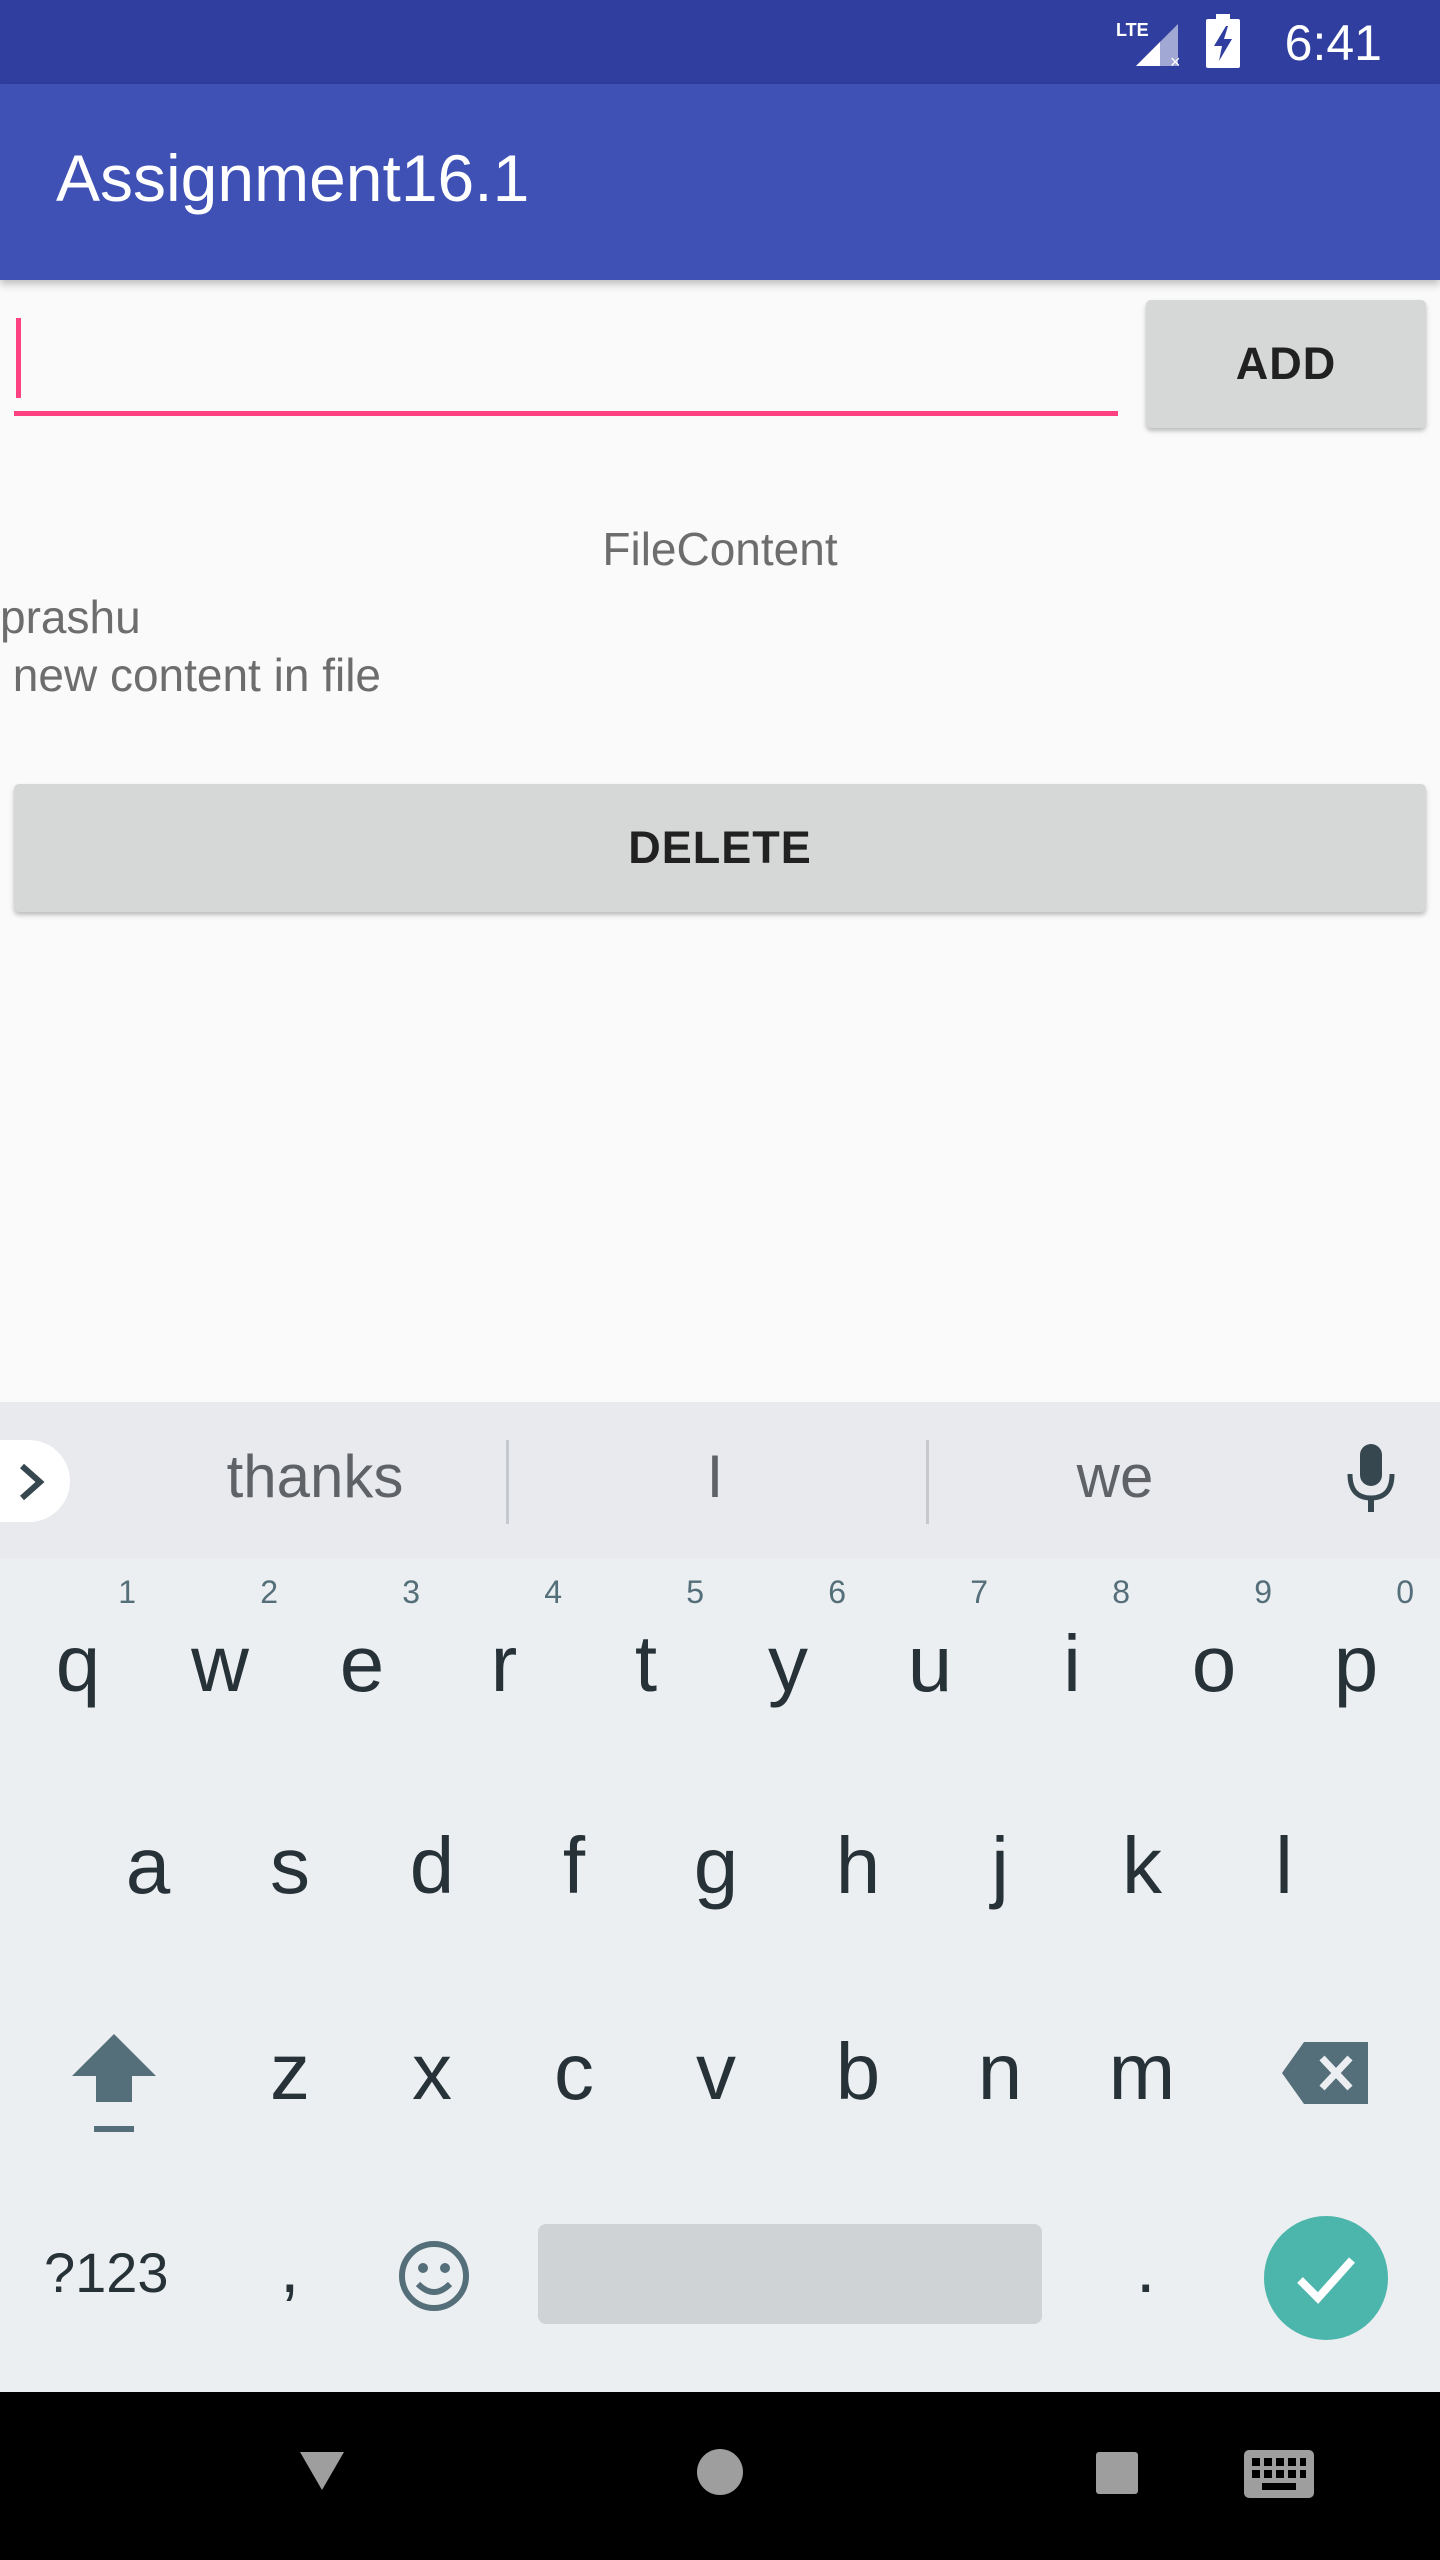 This screenshot has width=1440, height=2560. What do you see at coordinates (18, 358) in the screenshot?
I see `text-cursor` at bounding box center [18, 358].